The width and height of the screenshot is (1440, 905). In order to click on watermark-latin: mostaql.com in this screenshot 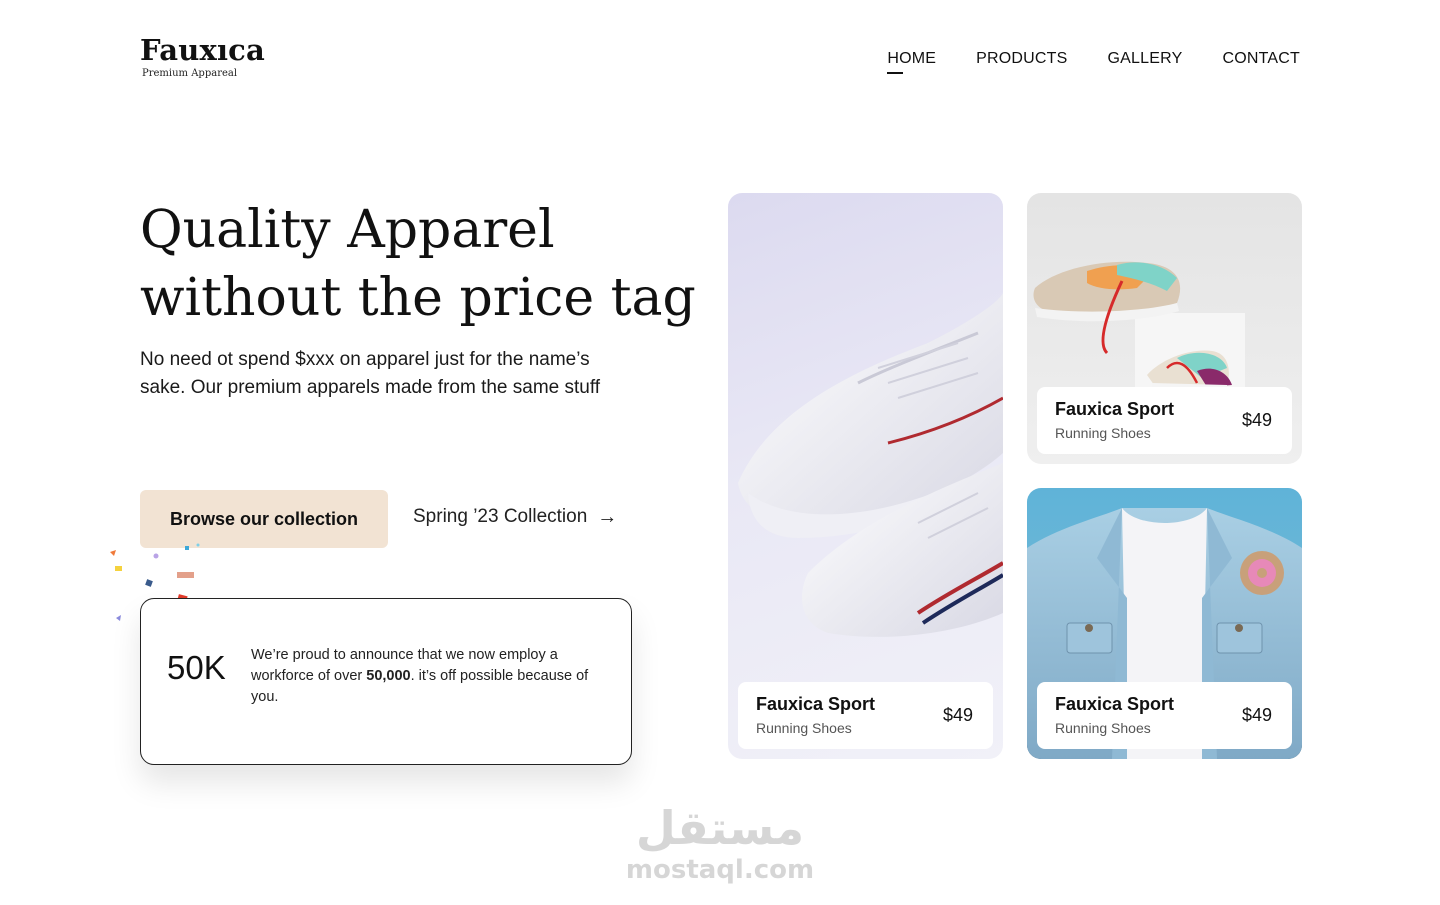, I will do `click(720, 870)`.